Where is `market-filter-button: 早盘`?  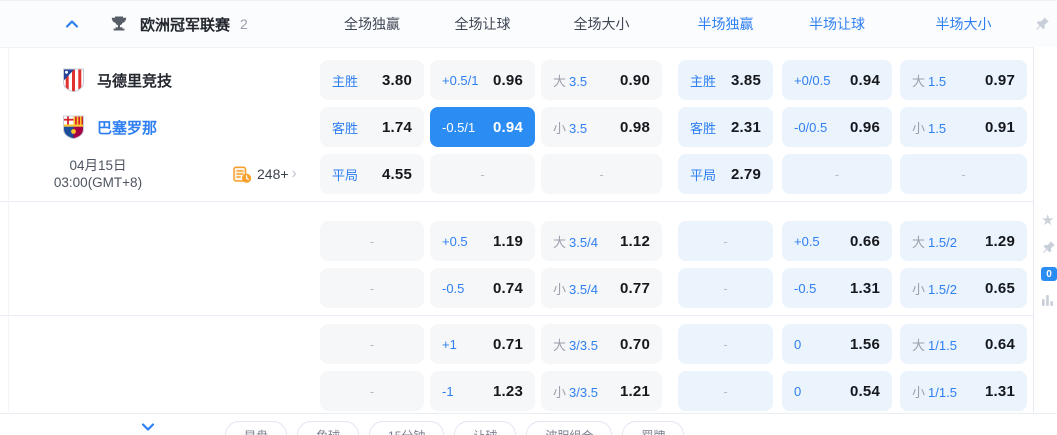 market-filter-button: 早盘 is located at coordinates (256, 428).